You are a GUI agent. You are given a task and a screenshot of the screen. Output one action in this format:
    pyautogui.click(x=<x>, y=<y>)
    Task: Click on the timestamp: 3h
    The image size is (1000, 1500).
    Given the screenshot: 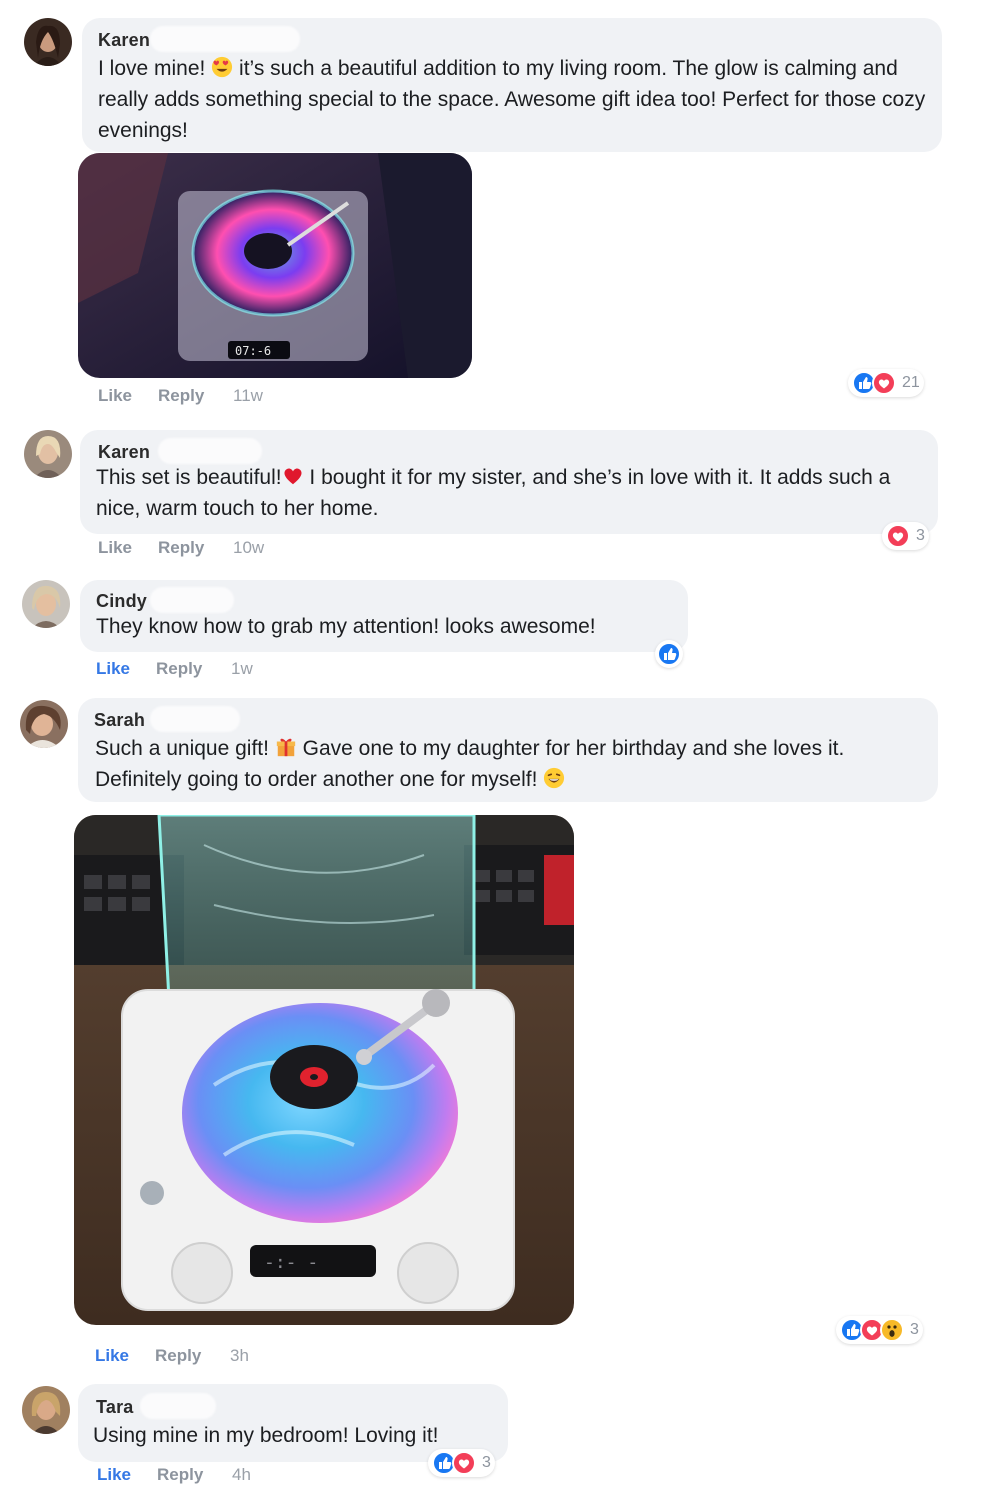 What is the action you would take?
    pyautogui.click(x=239, y=1356)
    